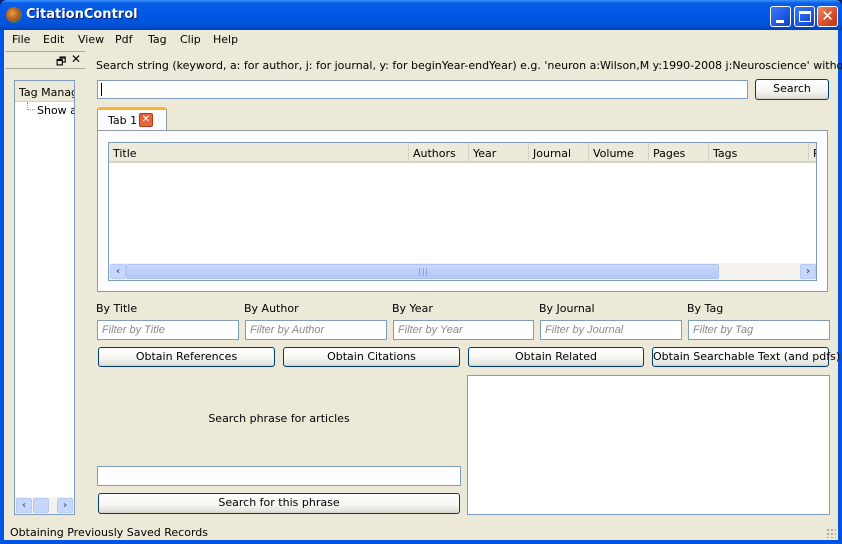  I want to click on column-volume: Volume, so click(618, 153).